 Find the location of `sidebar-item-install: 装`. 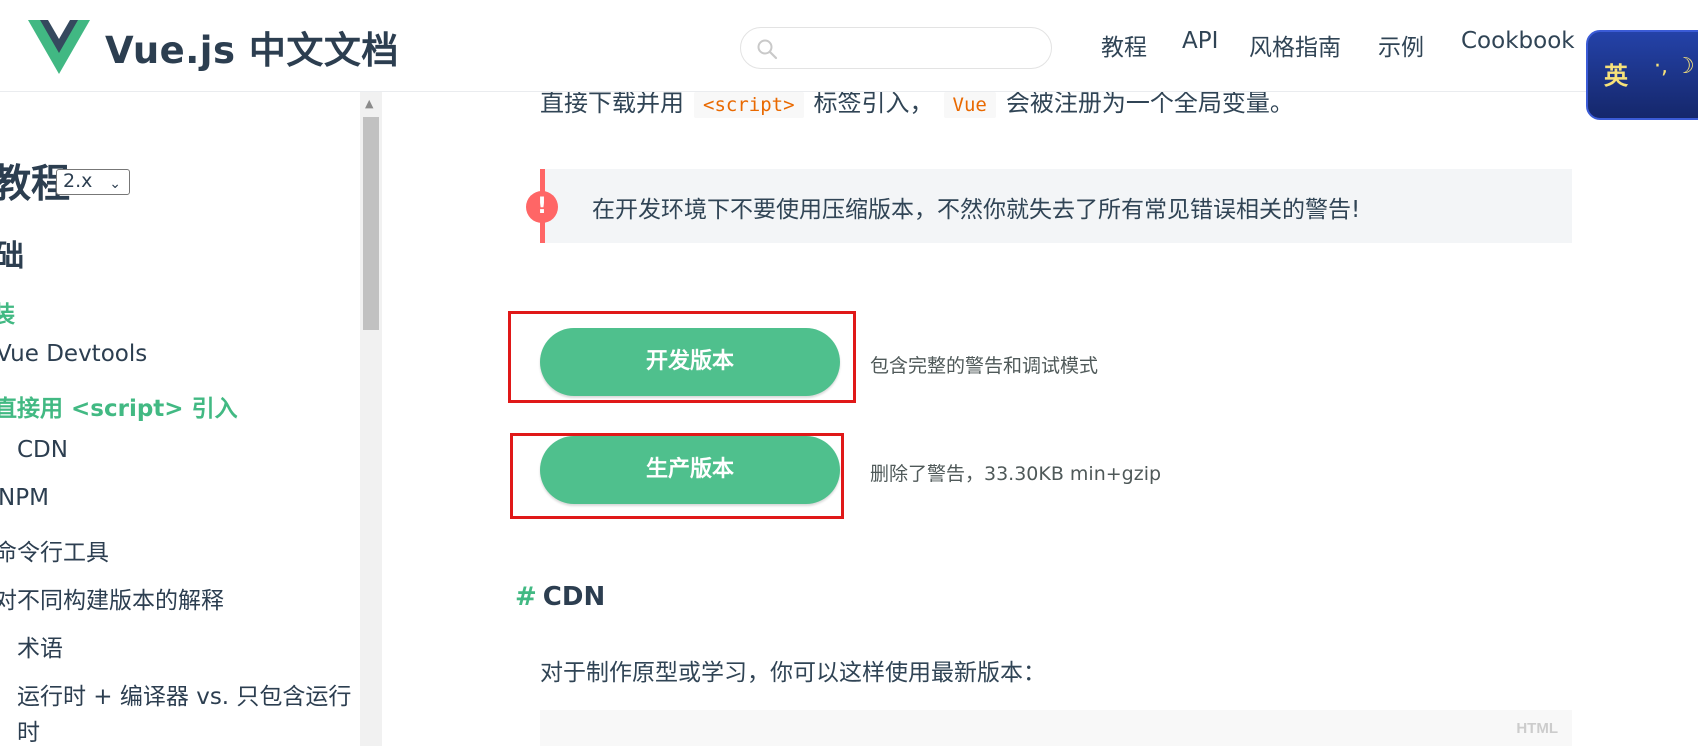

sidebar-item-install: 装 is located at coordinates (7, 312).